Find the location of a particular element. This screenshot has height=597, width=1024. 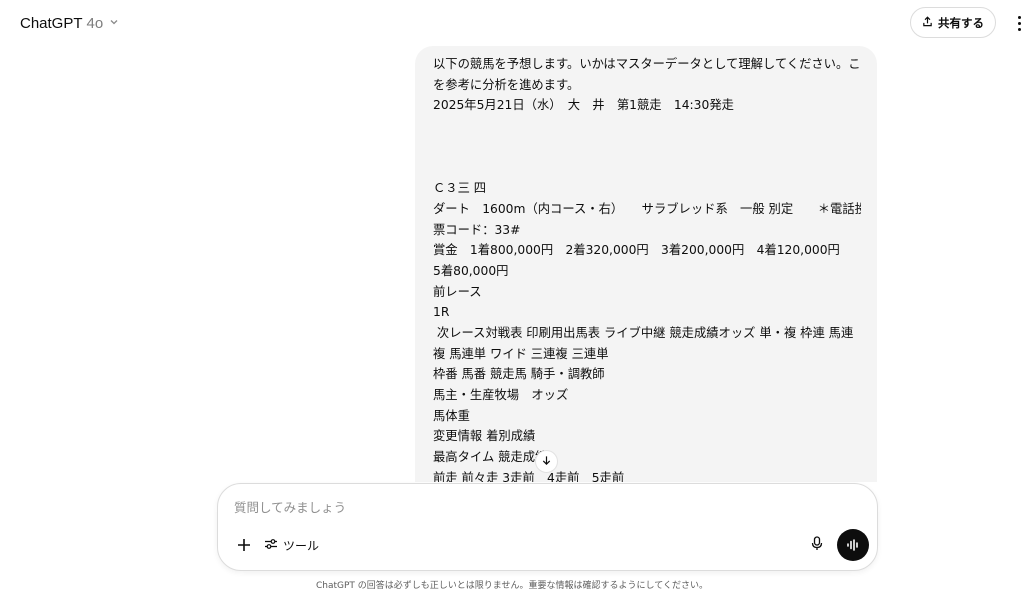

dictate-button is located at coordinates (817, 545).